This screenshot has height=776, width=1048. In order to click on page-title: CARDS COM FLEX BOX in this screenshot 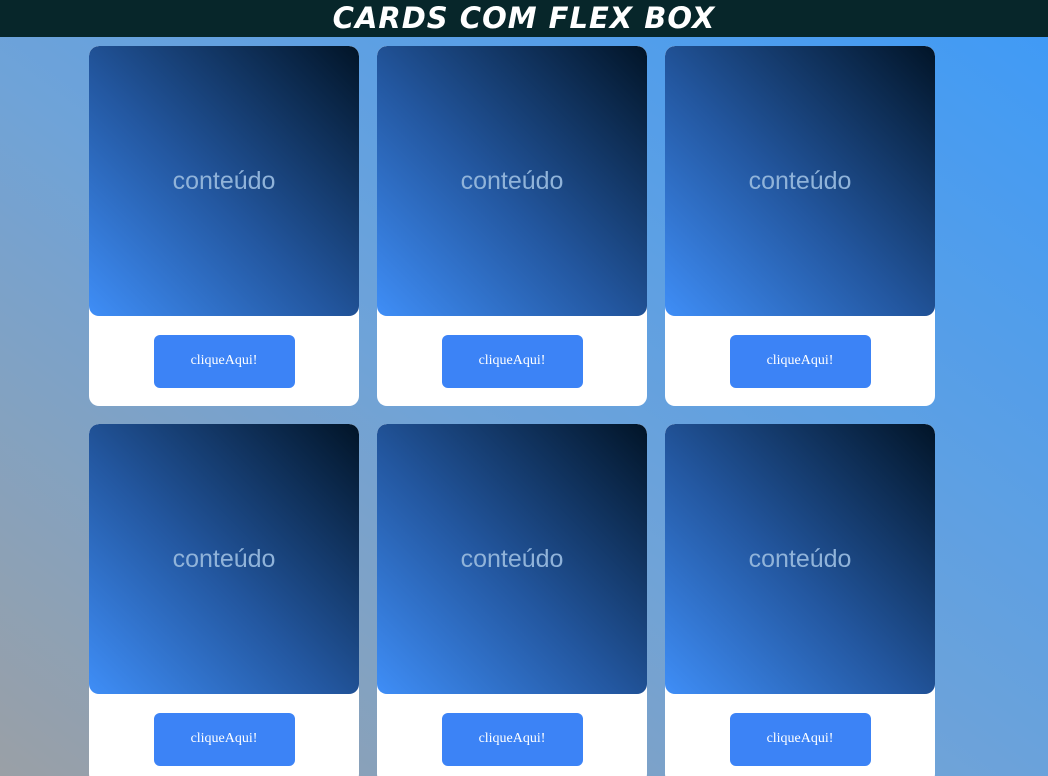, I will do `click(524, 18)`.